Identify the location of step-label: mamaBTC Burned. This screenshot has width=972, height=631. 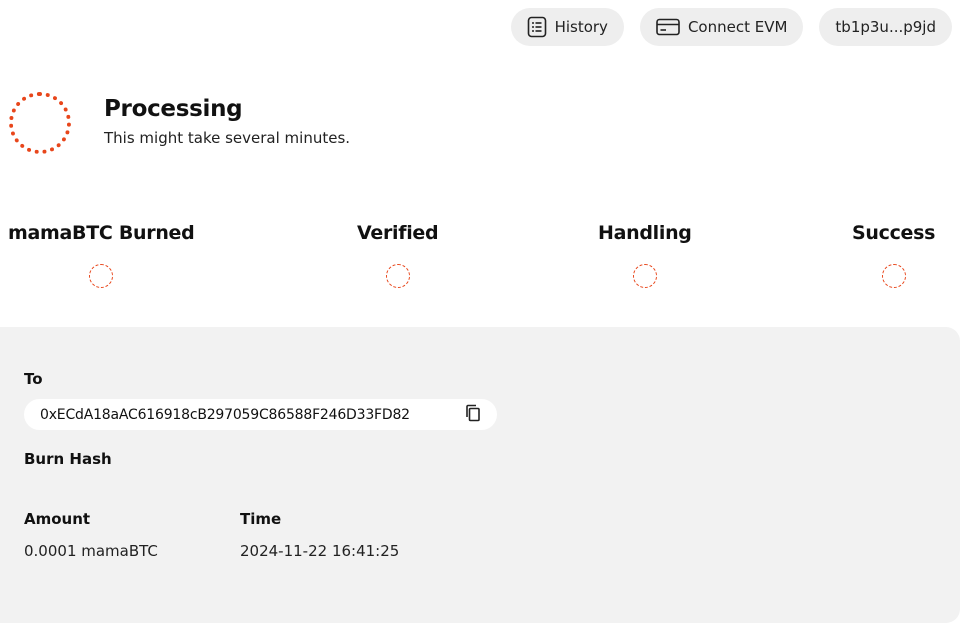
(101, 233).